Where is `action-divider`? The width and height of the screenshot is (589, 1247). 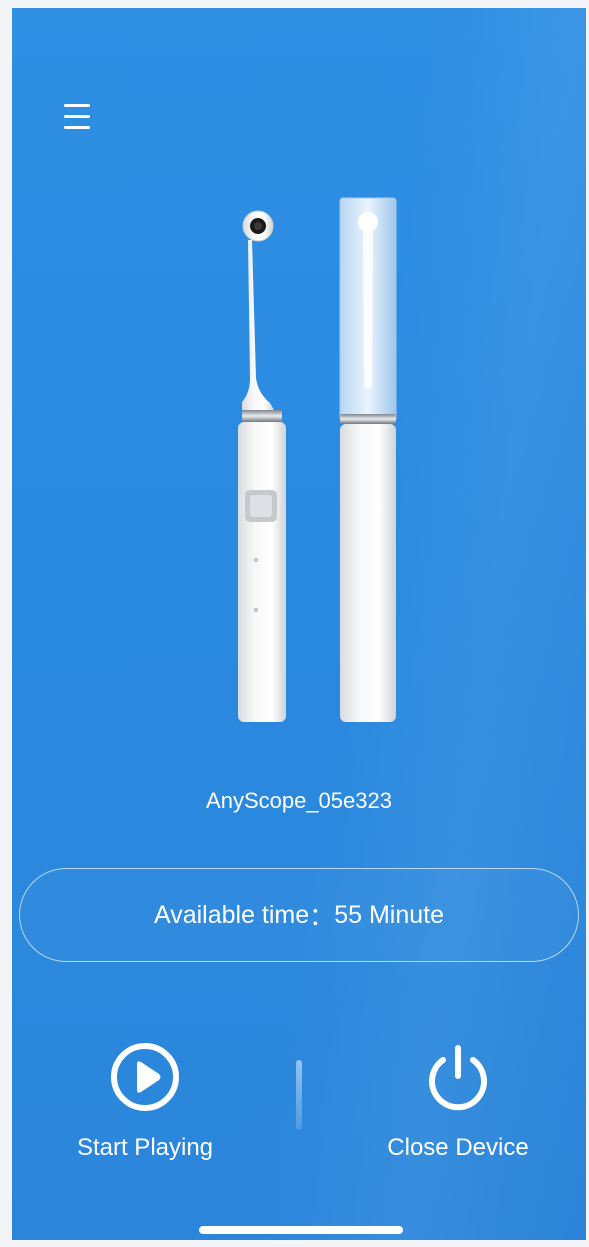
action-divider is located at coordinates (299, 1095).